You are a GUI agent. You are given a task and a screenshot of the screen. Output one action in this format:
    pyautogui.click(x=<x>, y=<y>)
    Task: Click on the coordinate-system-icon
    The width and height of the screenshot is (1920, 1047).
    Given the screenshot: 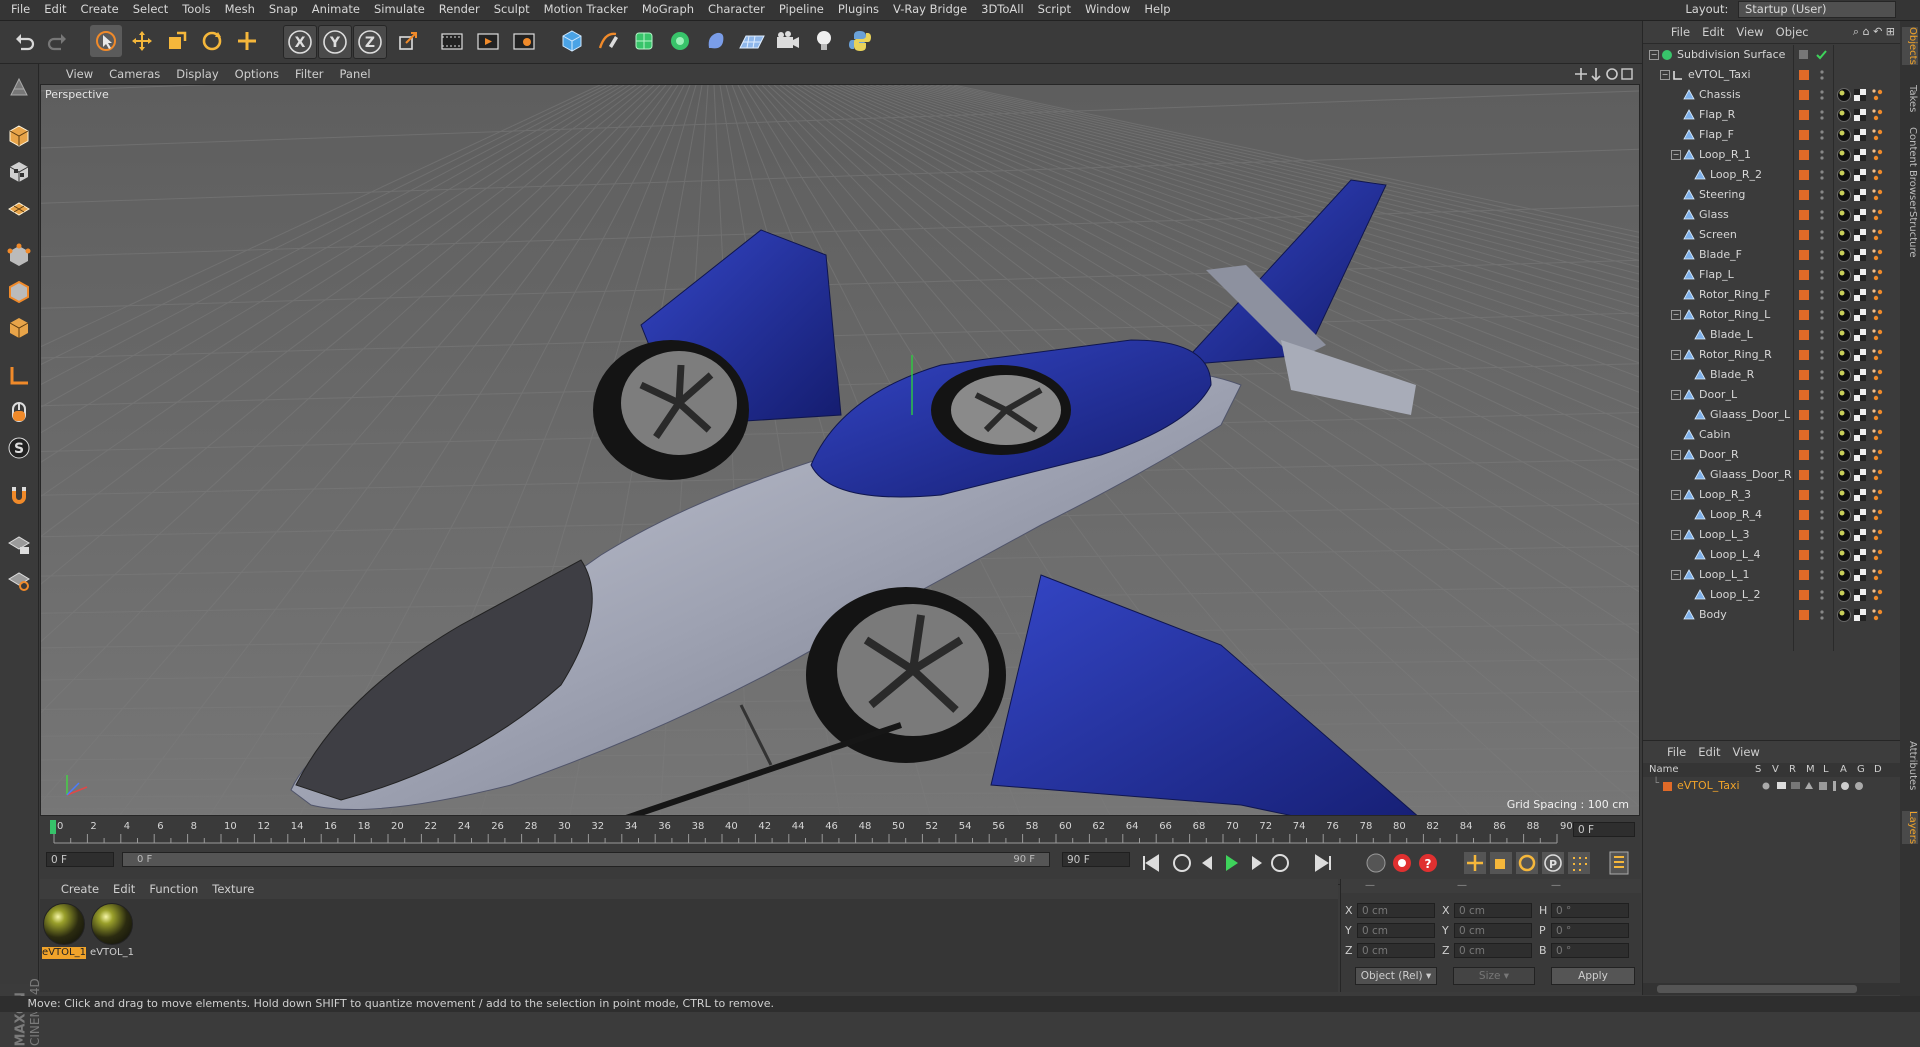 What is the action you would take?
    pyautogui.click(x=408, y=41)
    